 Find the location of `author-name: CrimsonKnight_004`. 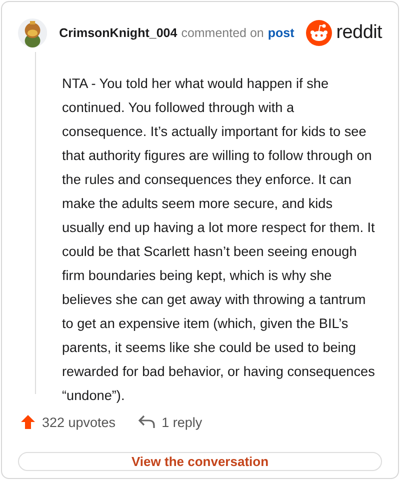

author-name: CrimsonKnight_004 is located at coordinates (118, 33).